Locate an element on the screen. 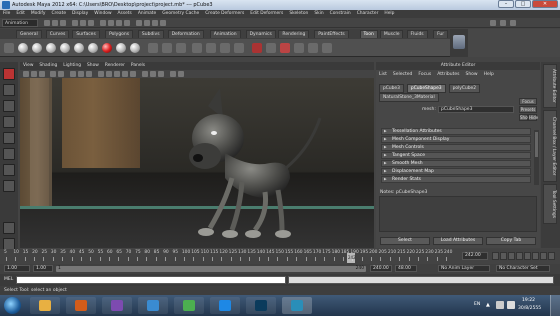  play-backward-icon is located at coordinates (519, 256).